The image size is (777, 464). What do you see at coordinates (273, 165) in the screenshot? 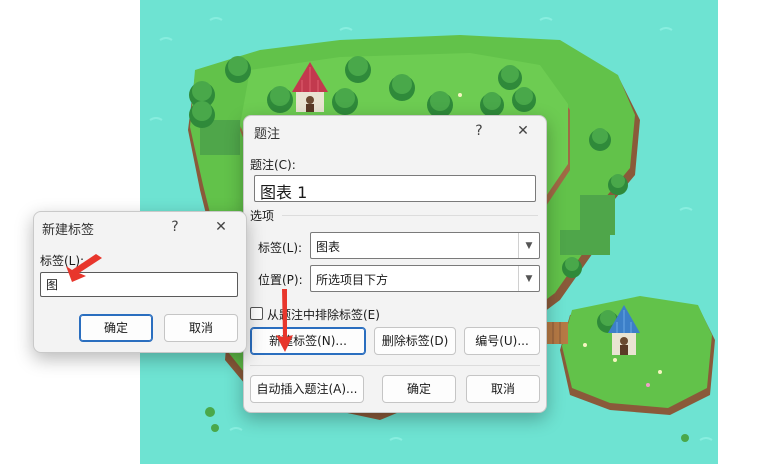
I see `caption-label: 题注(C):` at bounding box center [273, 165].